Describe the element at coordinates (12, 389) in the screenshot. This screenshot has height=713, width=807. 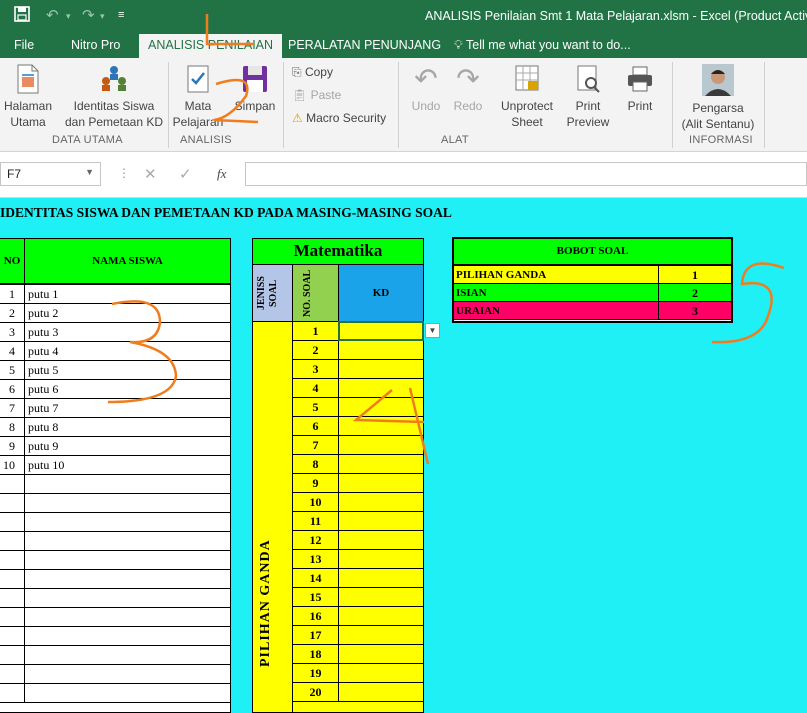
I see `student-no-cell: 6` at that location.